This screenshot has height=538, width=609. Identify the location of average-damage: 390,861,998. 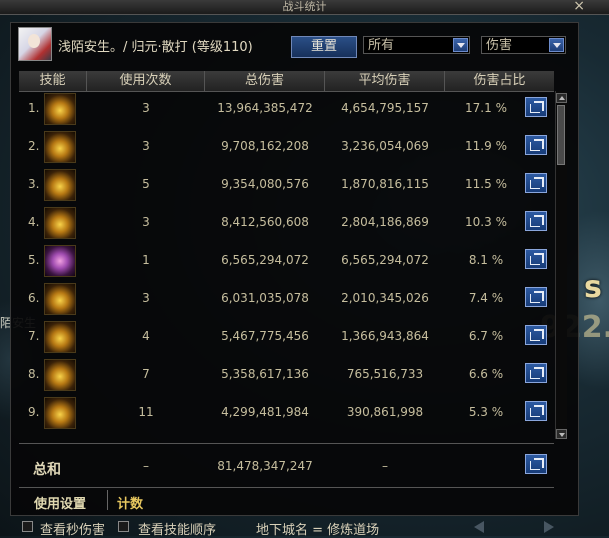
(385, 412).